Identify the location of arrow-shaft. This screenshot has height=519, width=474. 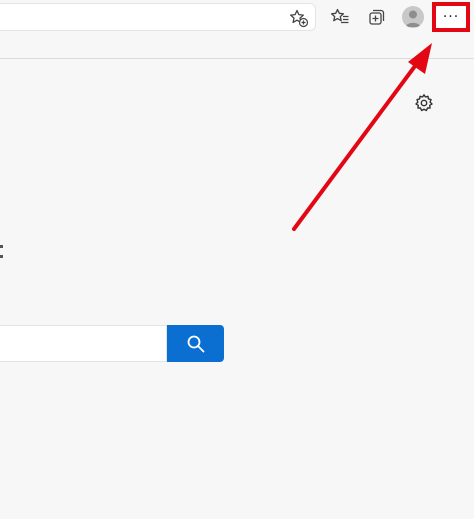
(356, 145).